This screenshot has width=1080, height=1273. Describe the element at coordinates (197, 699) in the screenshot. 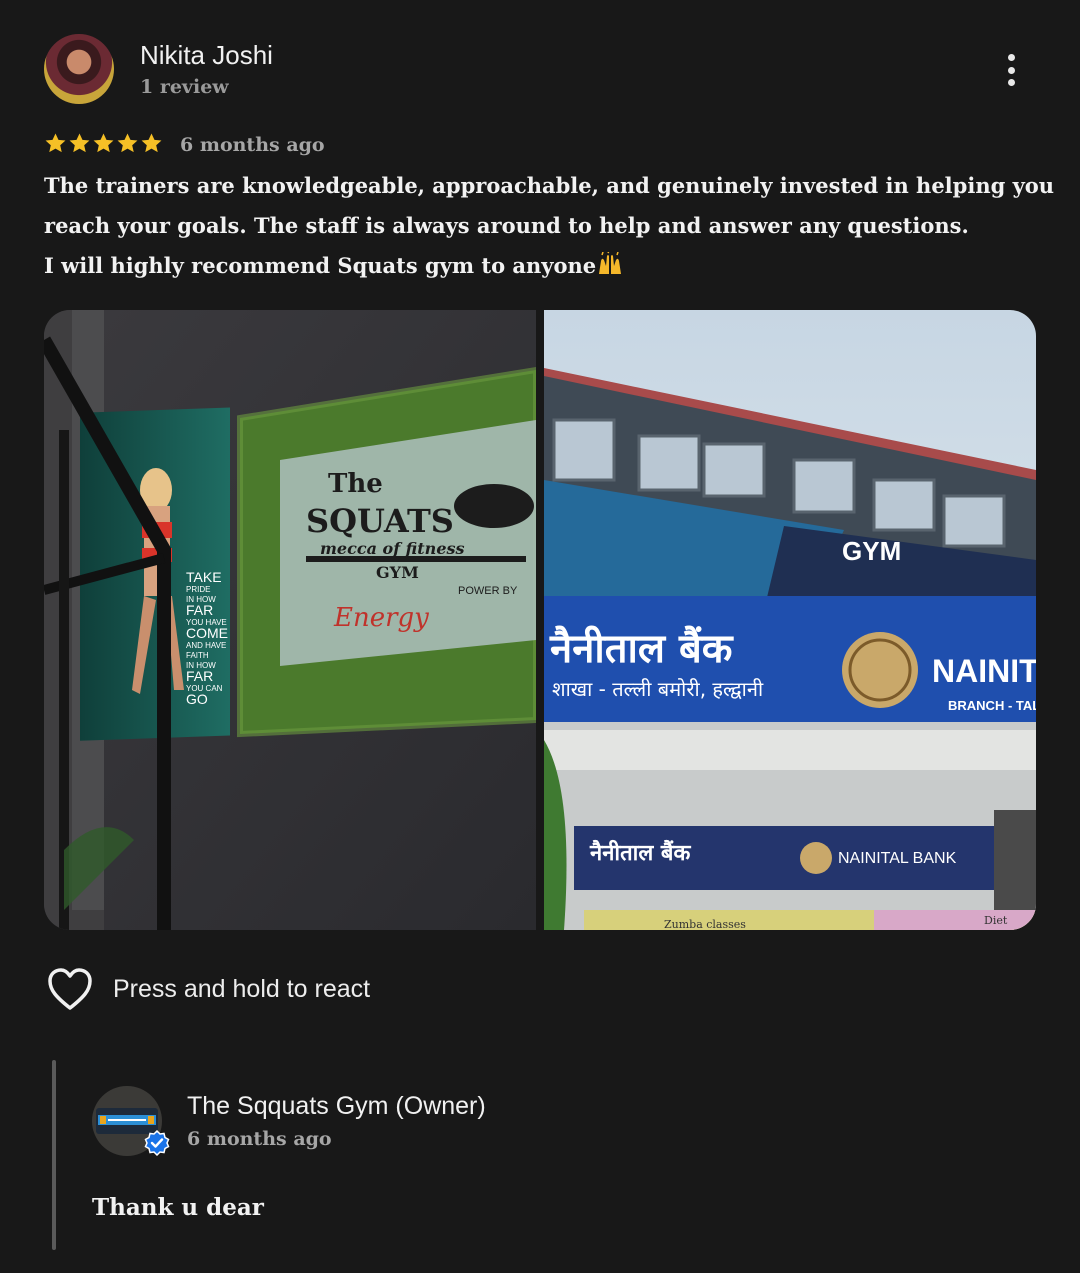

I see `poster-text-line: GO` at that location.